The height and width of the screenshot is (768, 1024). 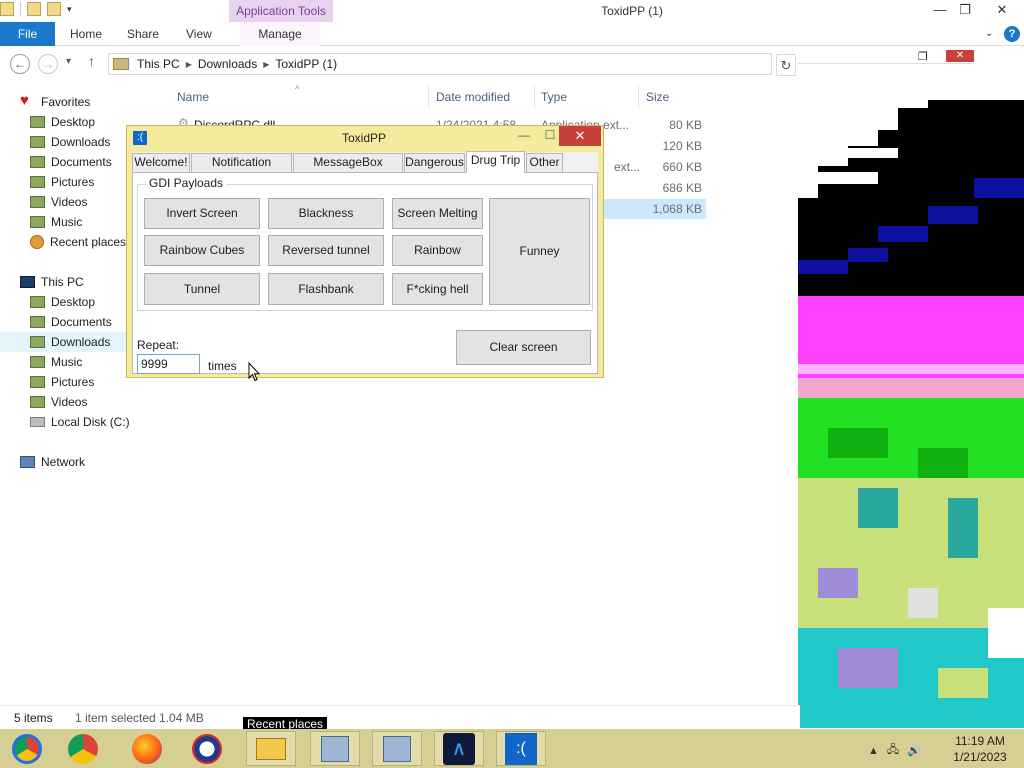 I want to click on system-tray: ▲ 🖧 🔊, so click(x=894, y=750).